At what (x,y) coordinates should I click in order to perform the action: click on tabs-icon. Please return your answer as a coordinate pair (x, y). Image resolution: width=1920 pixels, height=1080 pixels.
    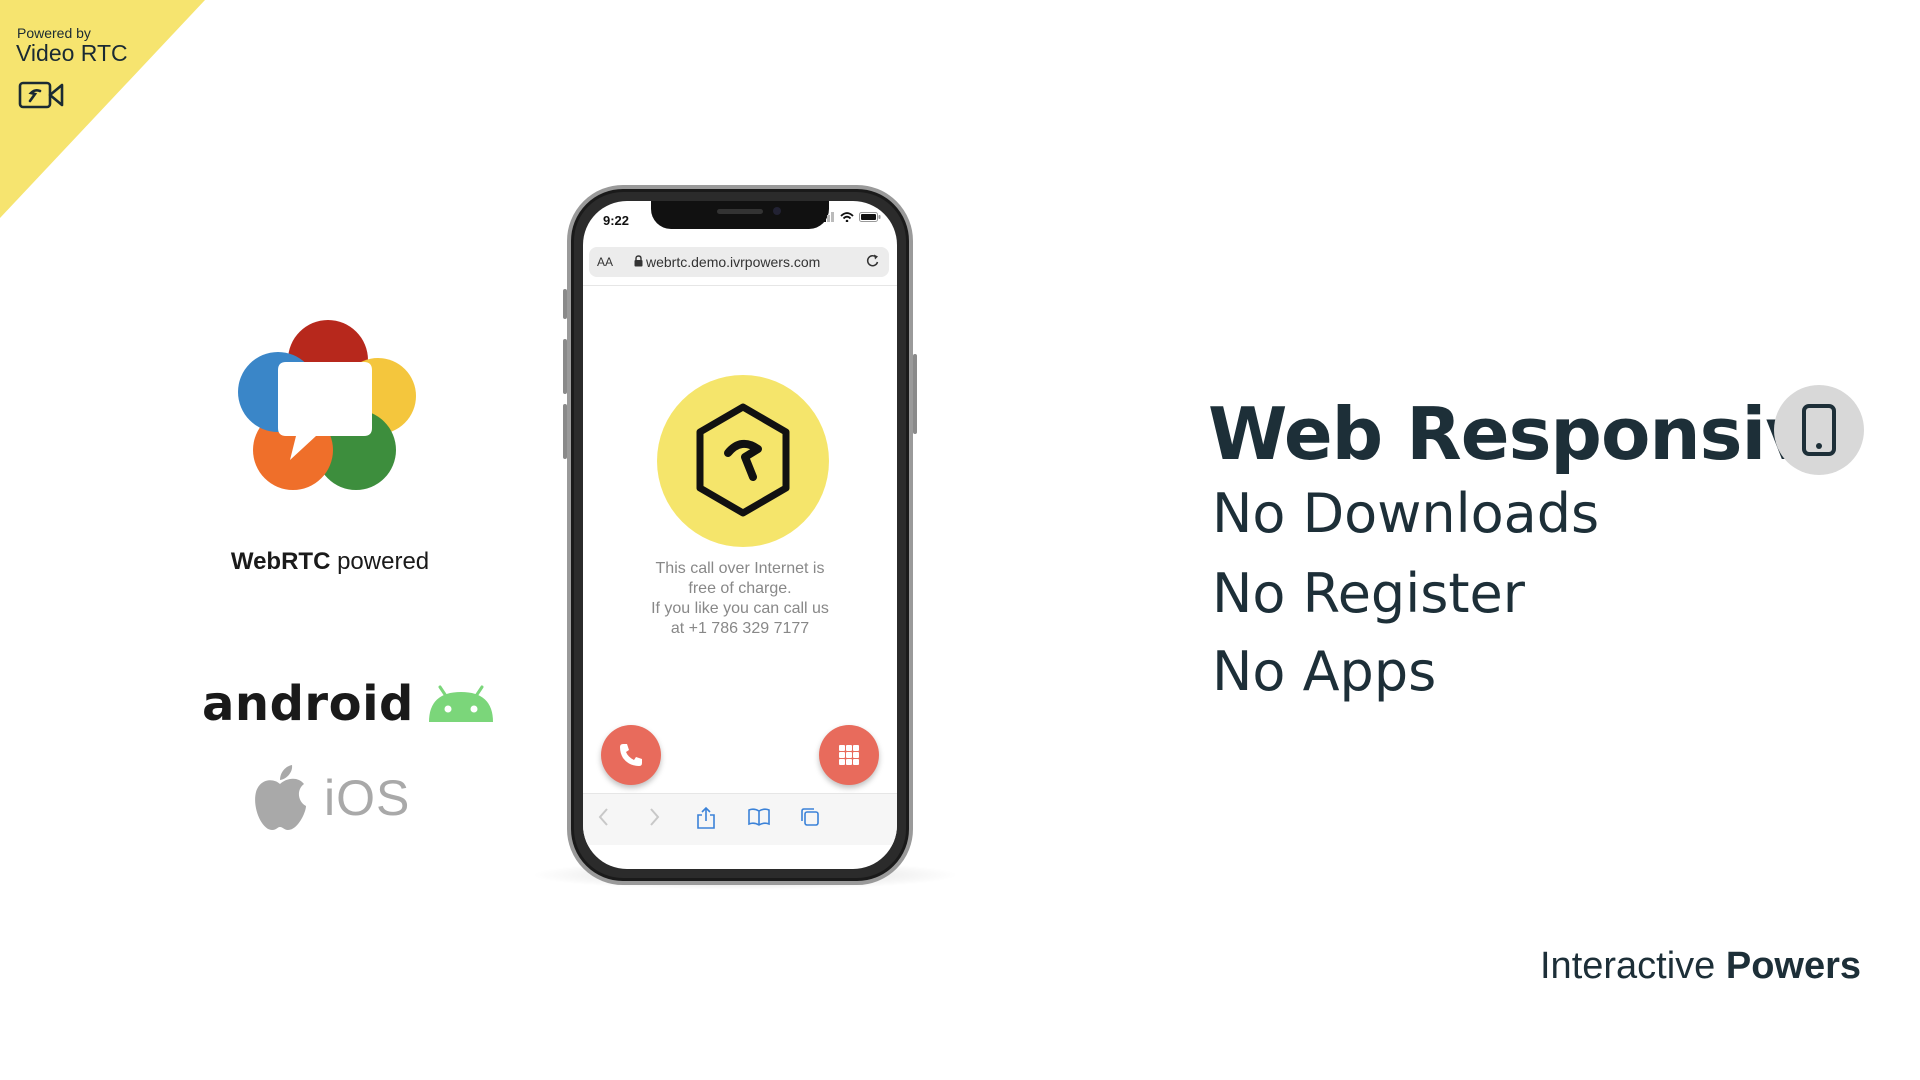
    Looking at the image, I should click on (810, 817).